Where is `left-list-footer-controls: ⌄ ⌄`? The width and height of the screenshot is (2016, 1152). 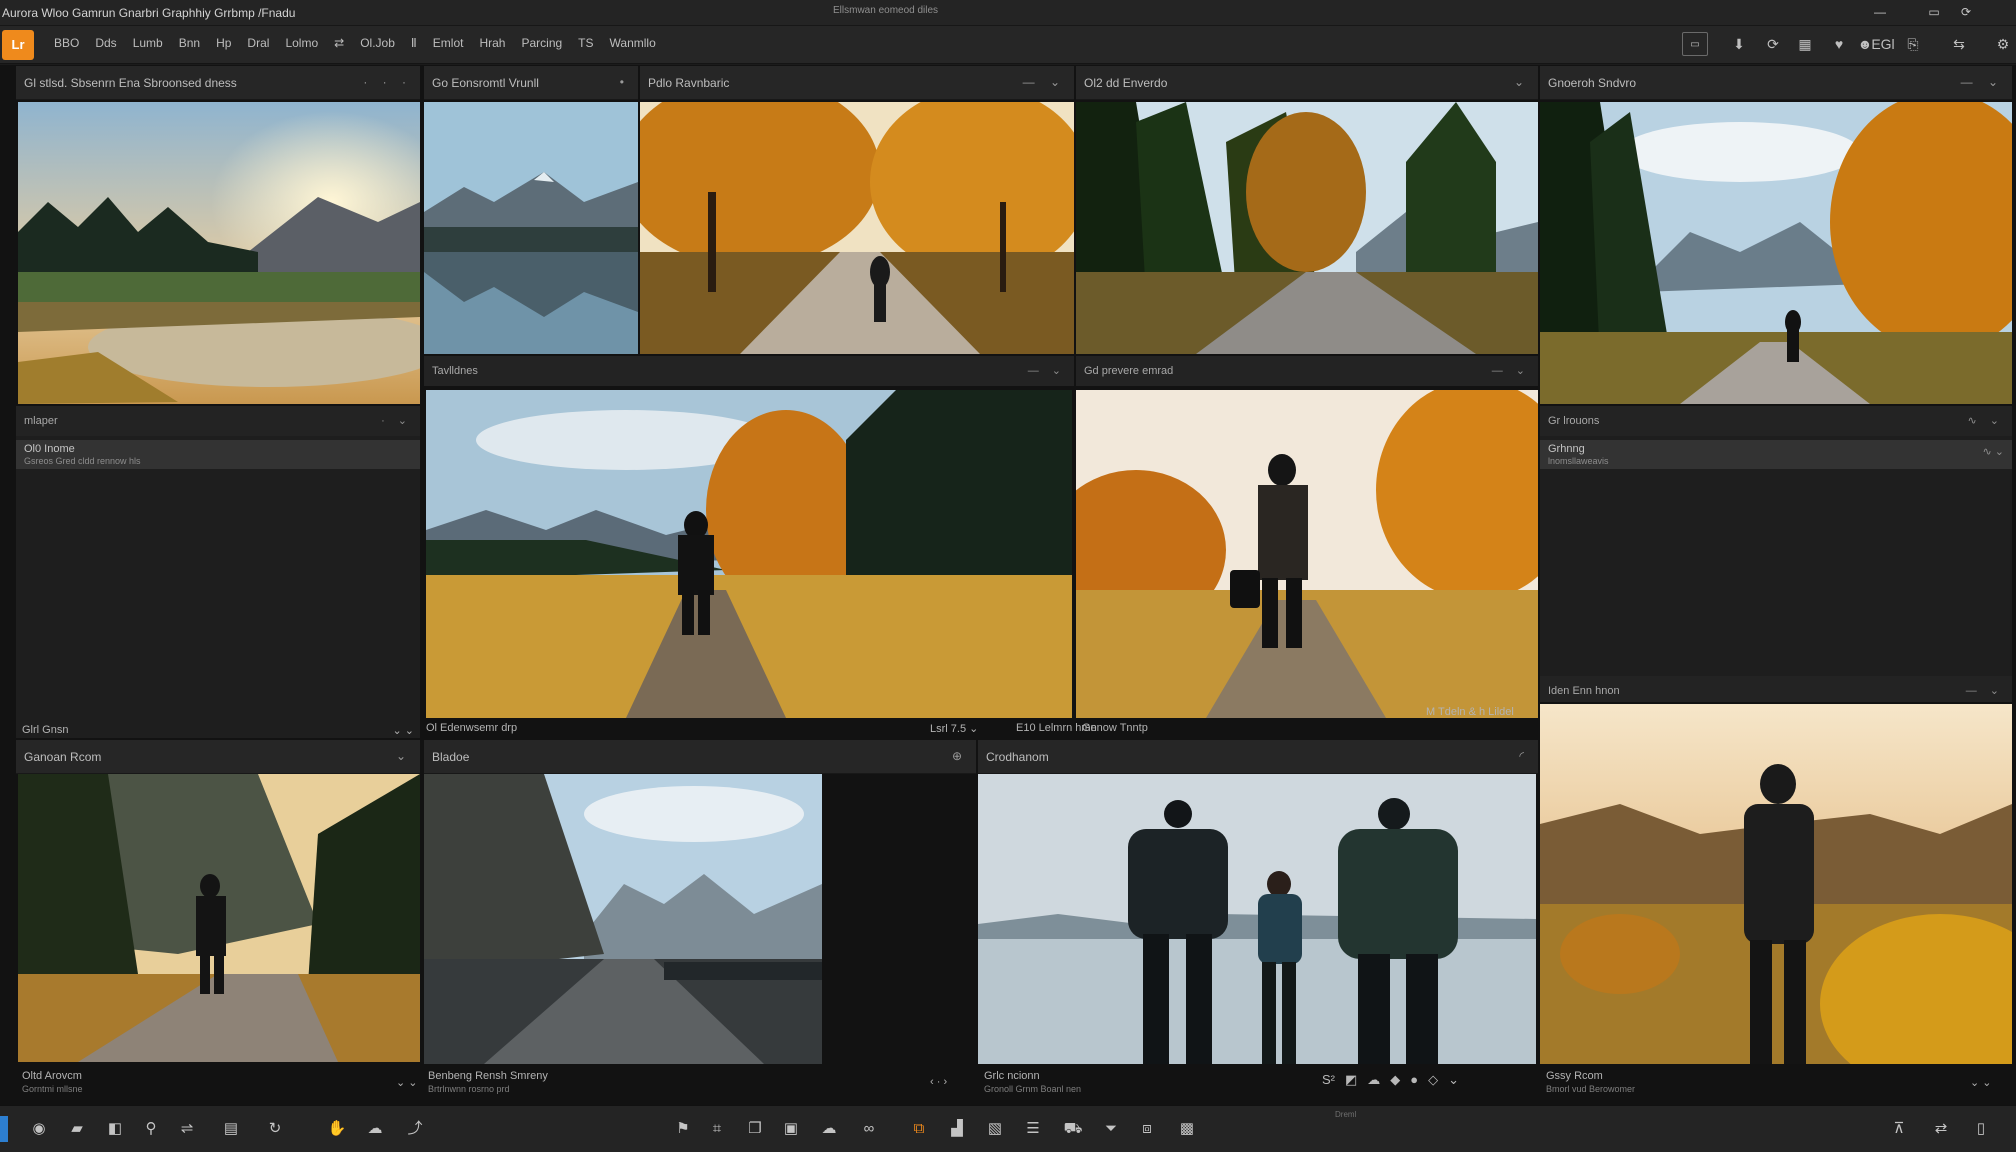
left-list-footer-controls: ⌄ ⌄ is located at coordinates (404, 730).